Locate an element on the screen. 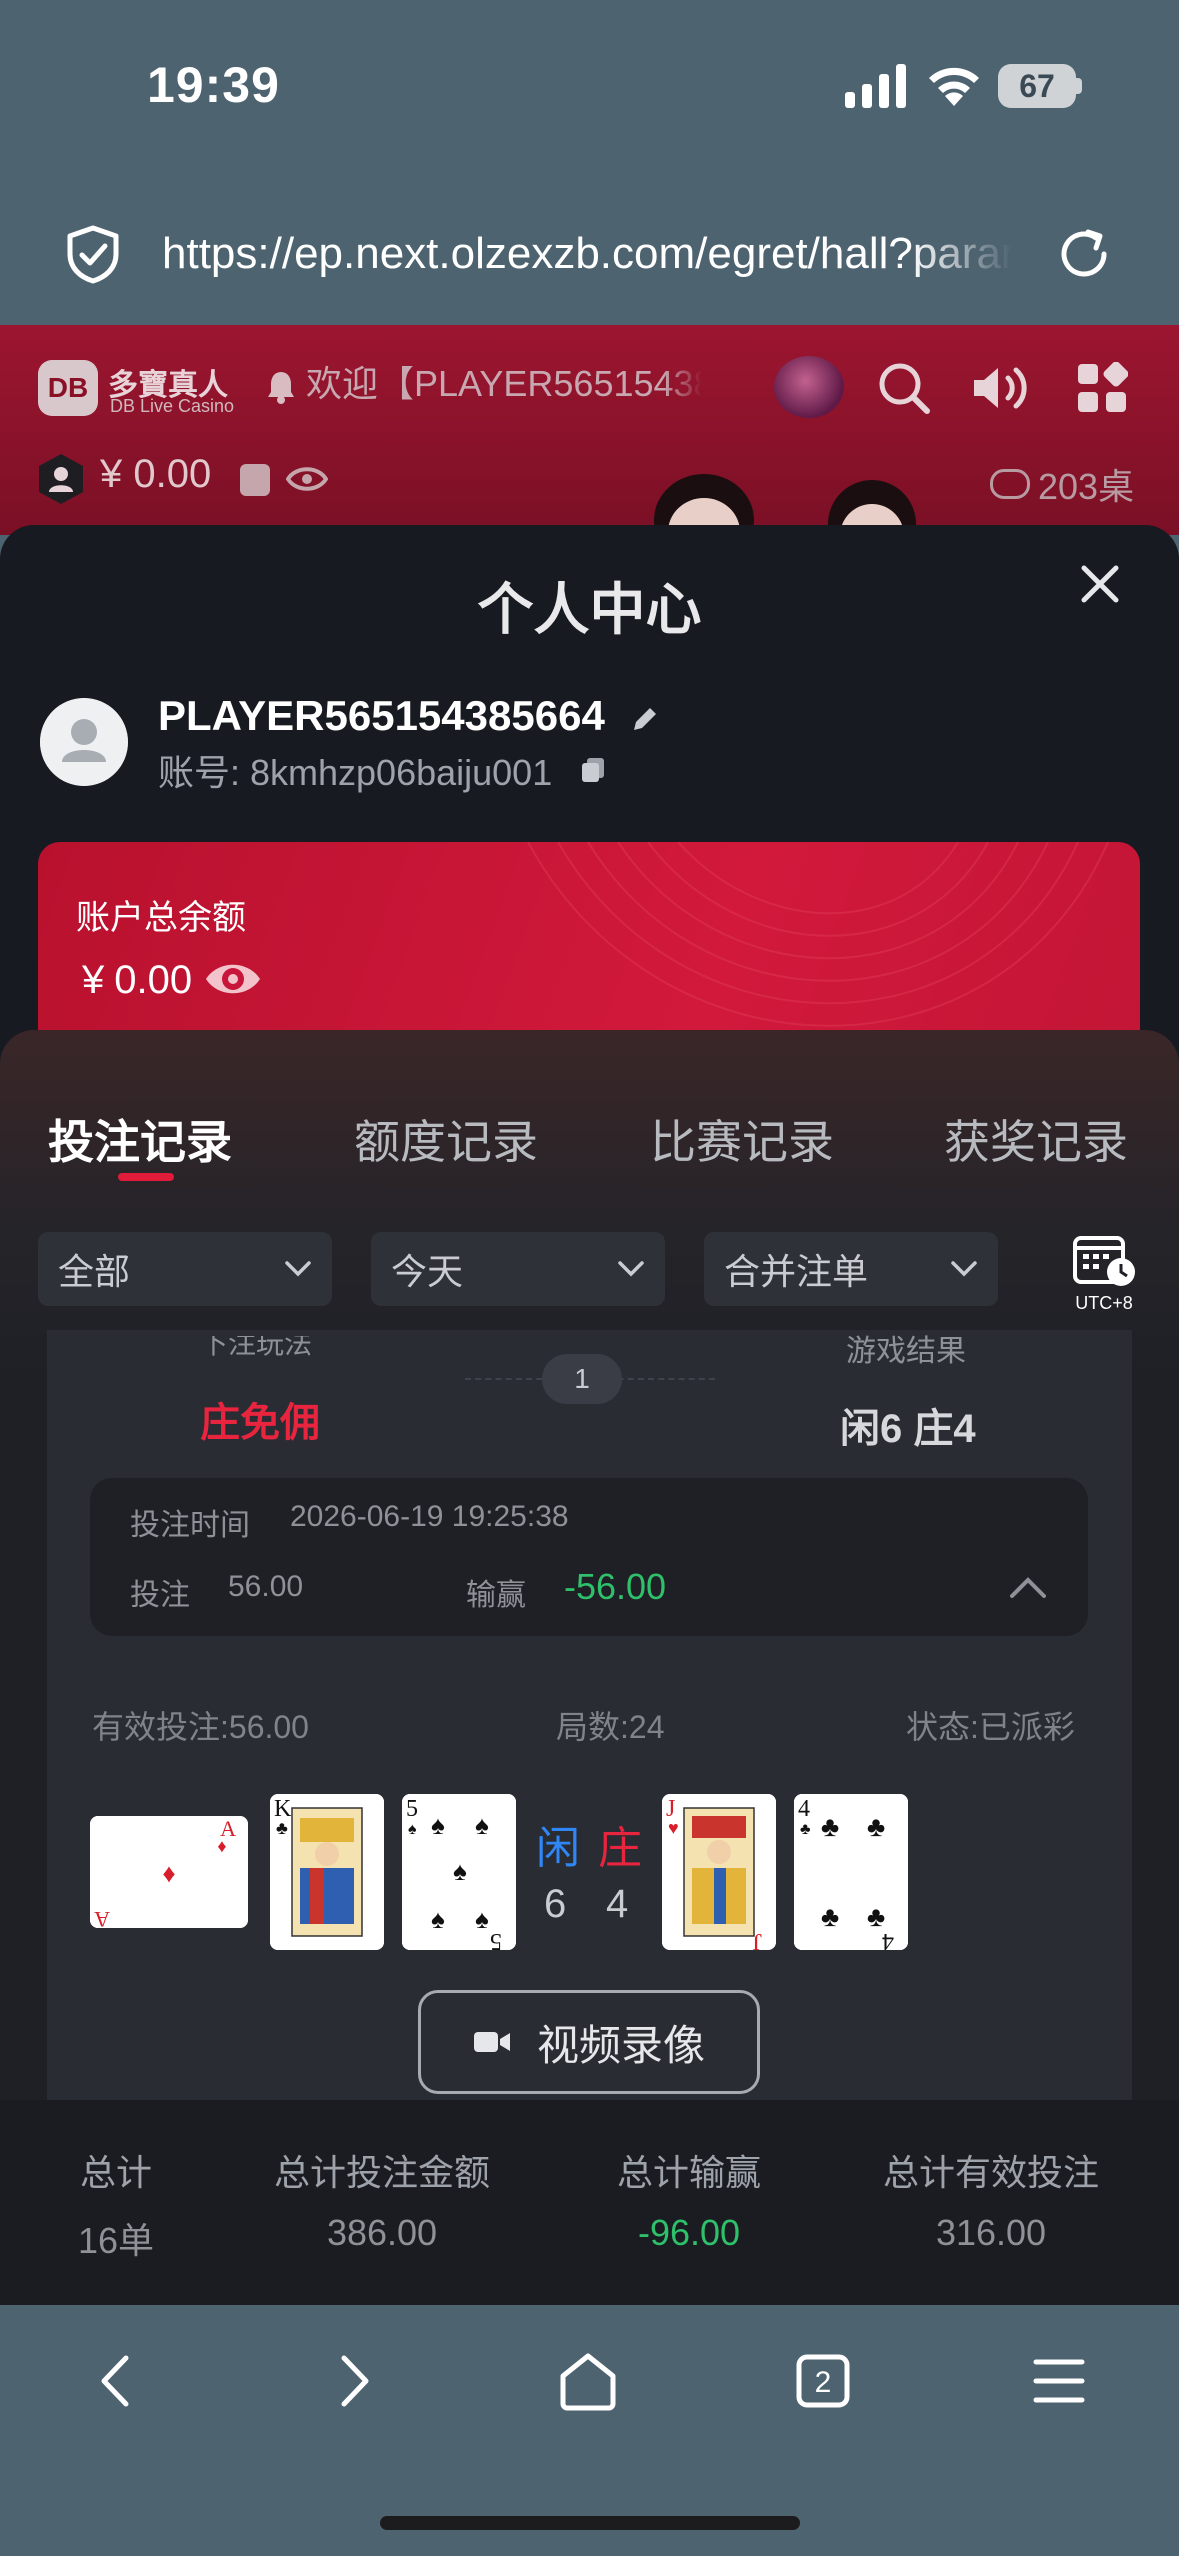 The height and width of the screenshot is (2556, 1179). edit-icon is located at coordinates (644, 720).